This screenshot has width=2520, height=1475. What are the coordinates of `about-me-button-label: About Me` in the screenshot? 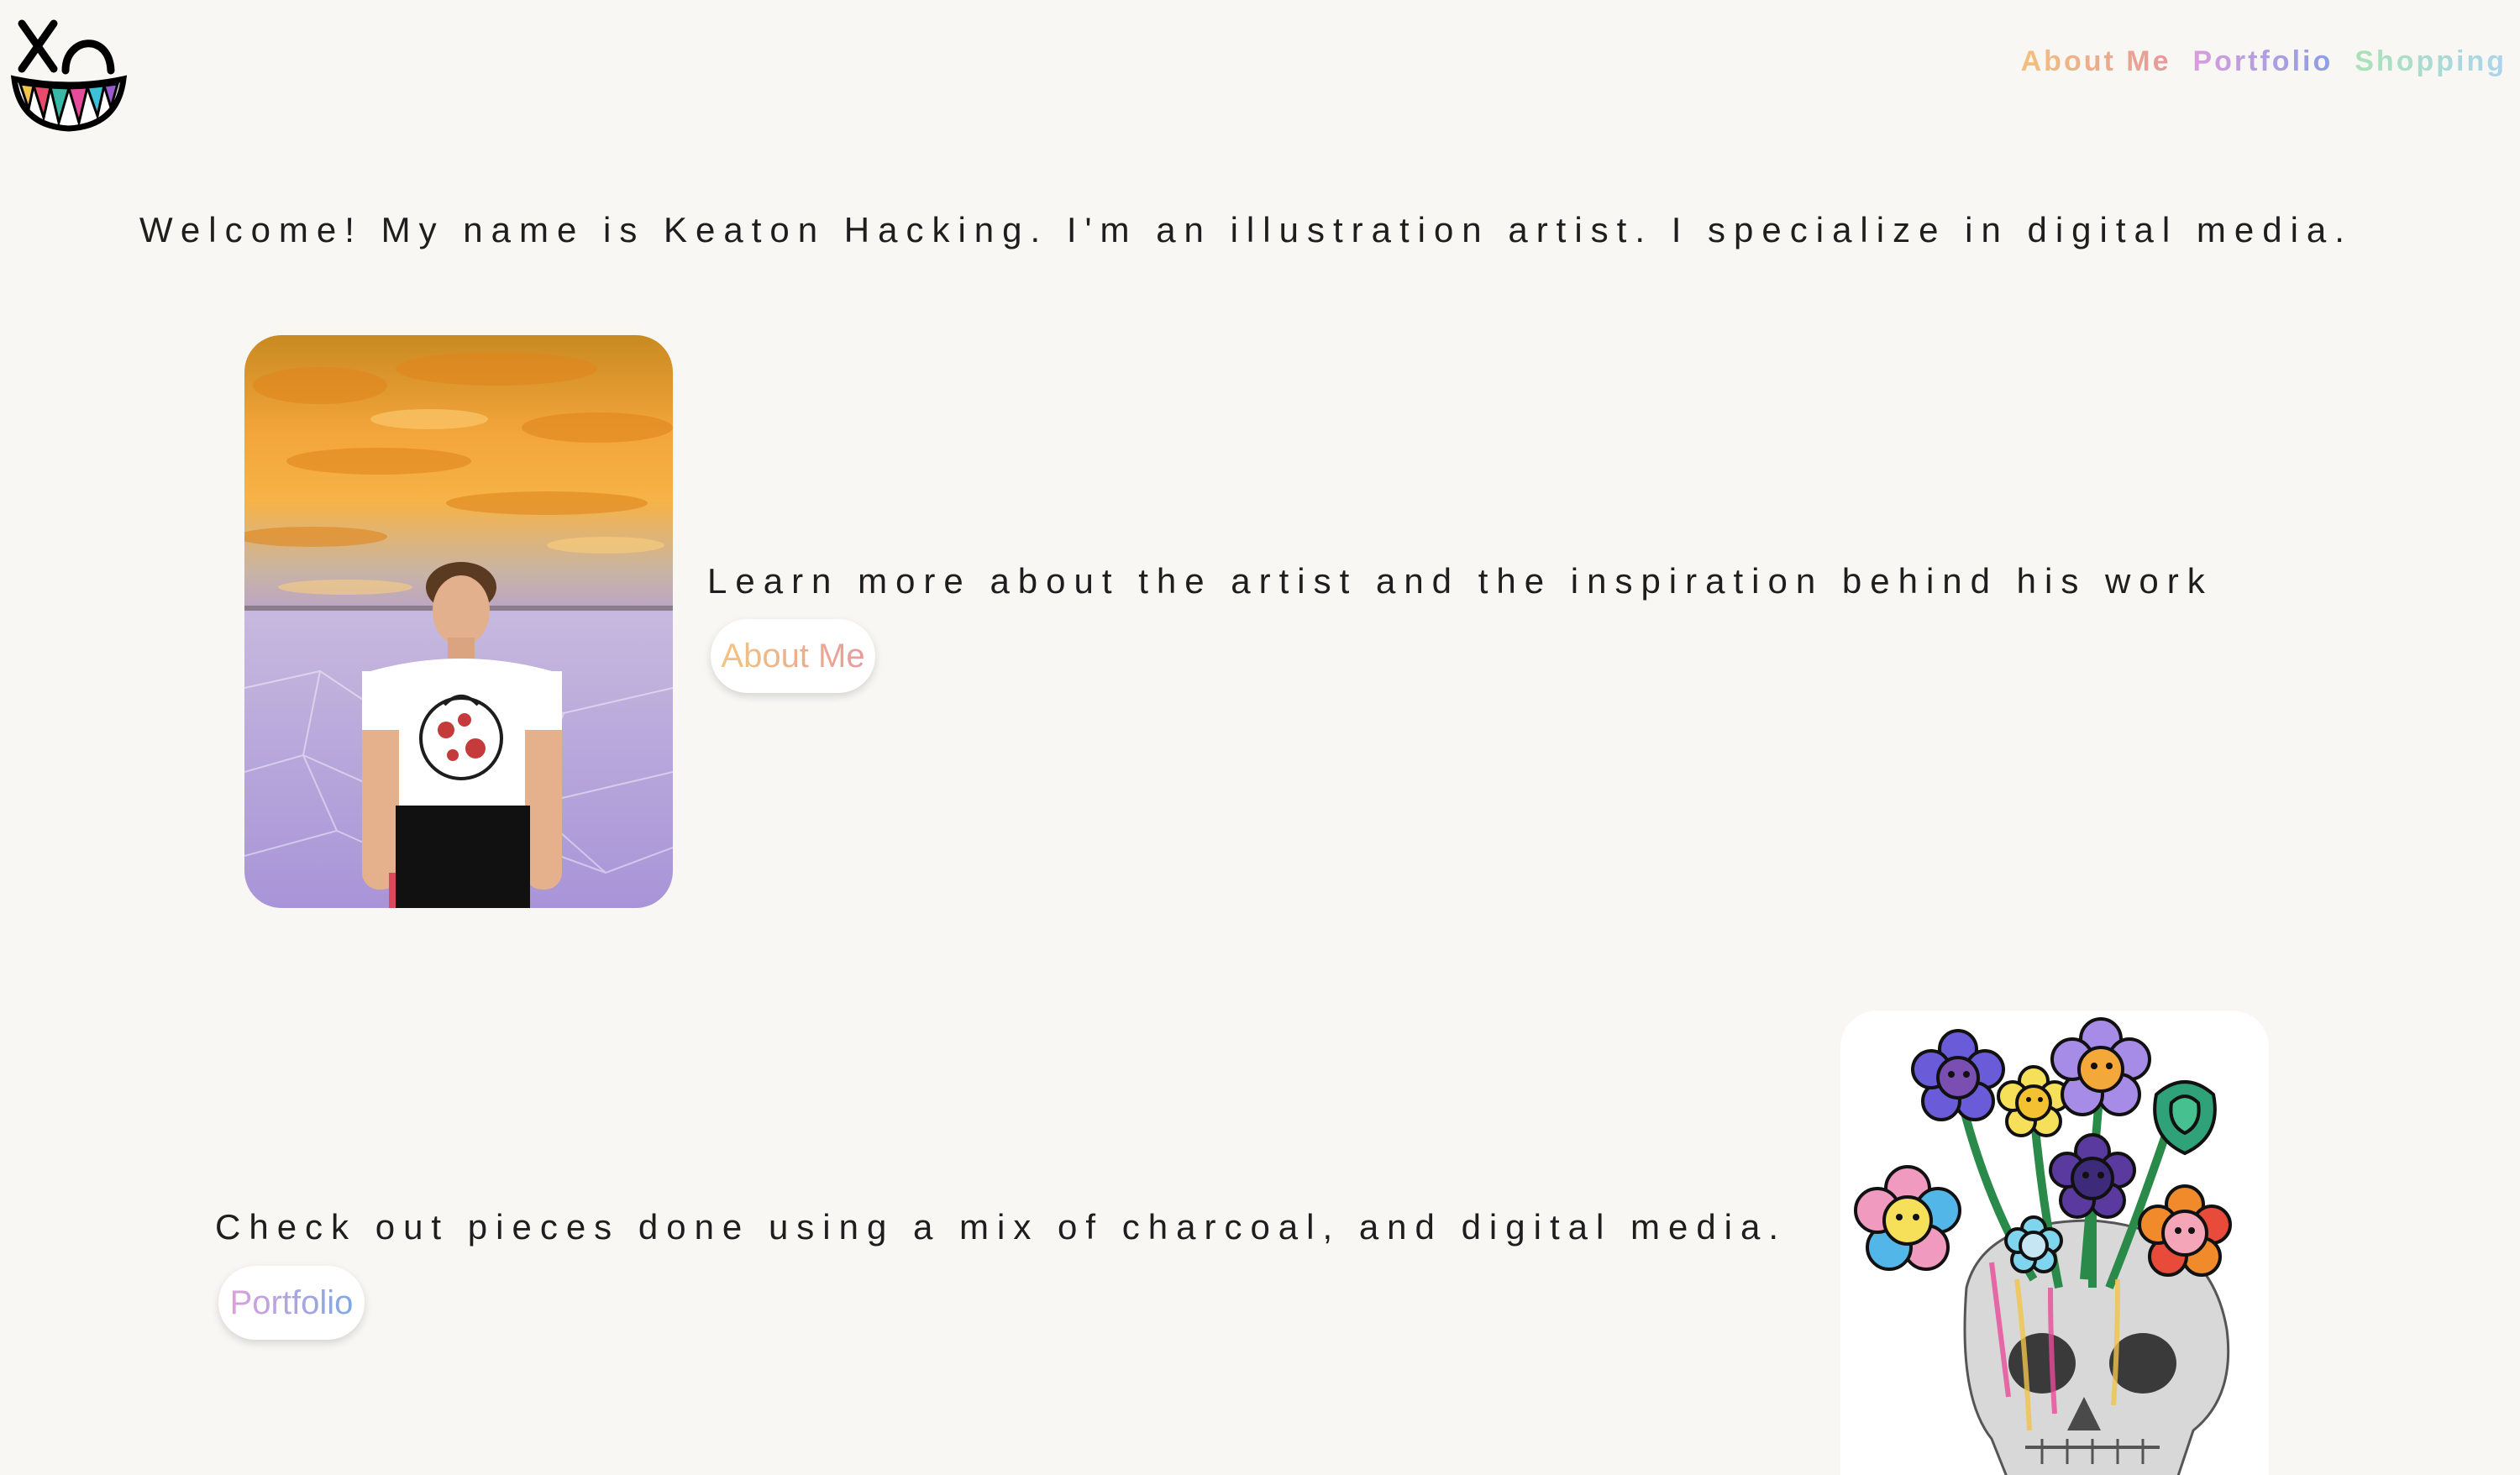 It's located at (793, 656).